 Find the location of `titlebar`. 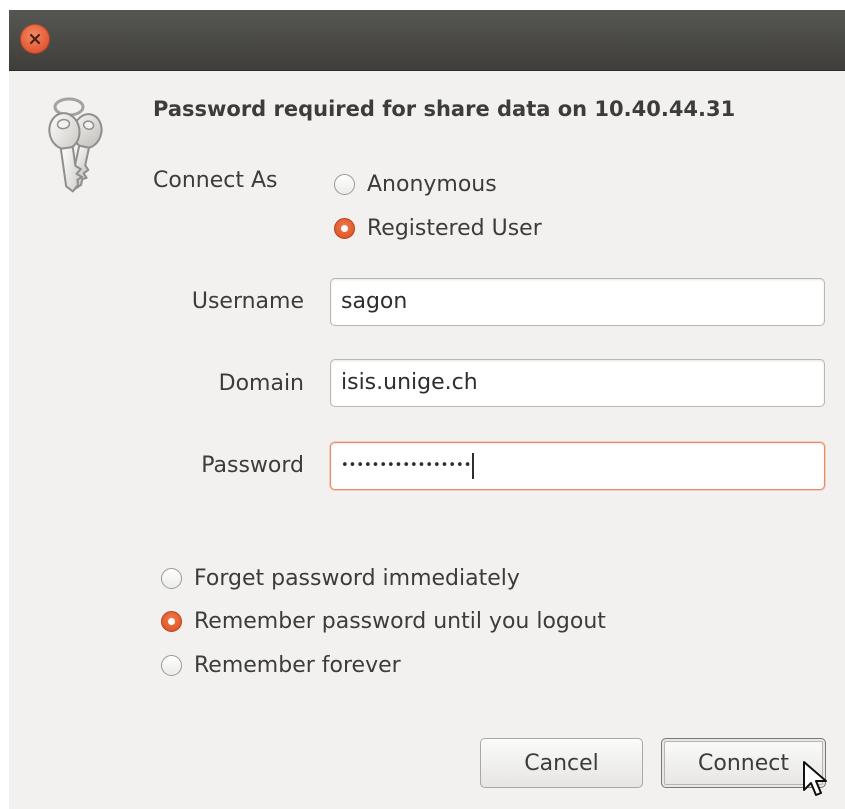

titlebar is located at coordinates (427, 40).